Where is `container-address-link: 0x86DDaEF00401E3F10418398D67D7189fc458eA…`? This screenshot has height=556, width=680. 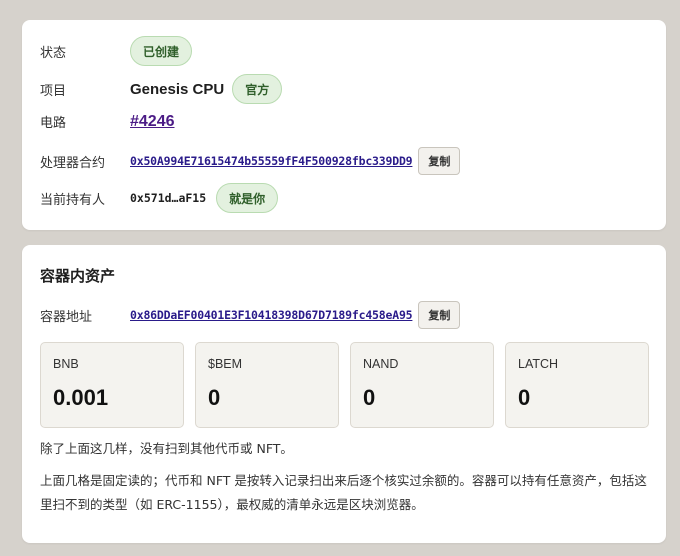 container-address-link: 0x86DDaEF00401E3F10418398D67D7189fc458eA… is located at coordinates (271, 315).